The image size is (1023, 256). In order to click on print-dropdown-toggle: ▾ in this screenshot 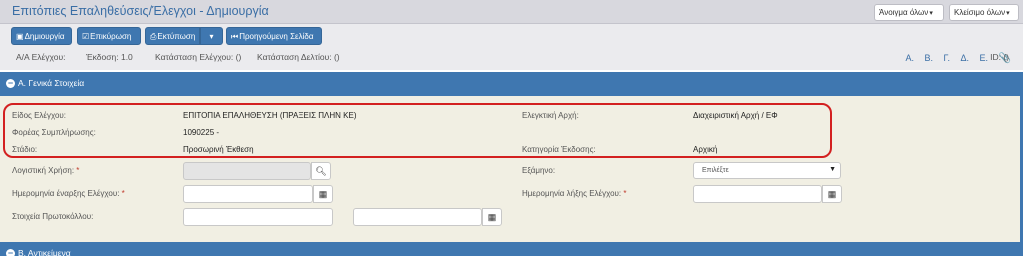, I will do `click(211, 36)`.